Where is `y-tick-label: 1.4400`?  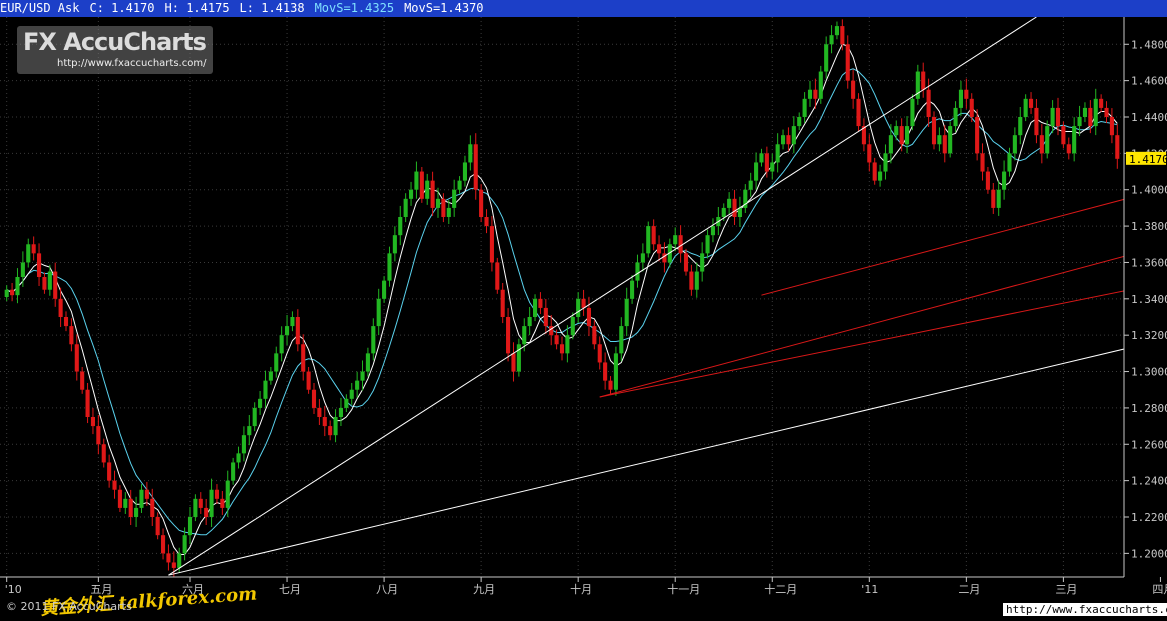 y-tick-label: 1.4400 is located at coordinates (1149, 117).